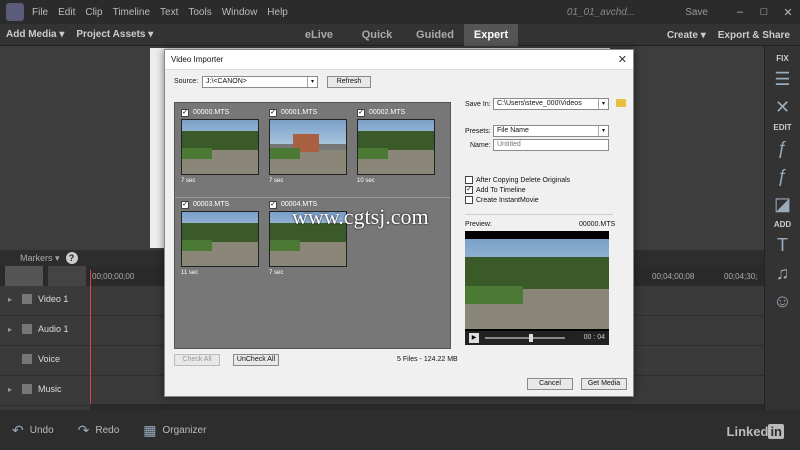  Describe the element at coordinates (18, 429) in the screenshot. I see `undo-icon: ↶` at that location.